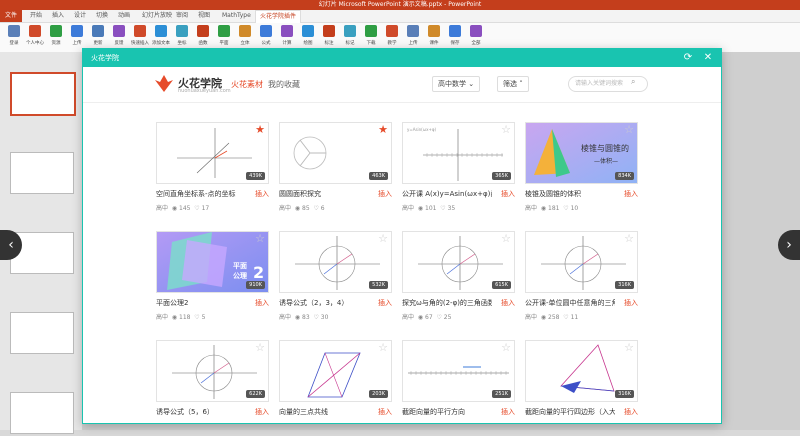  What do you see at coordinates (140, 35) in the screenshot?
I see `ribbon-button-6: 快速插入` at bounding box center [140, 35].